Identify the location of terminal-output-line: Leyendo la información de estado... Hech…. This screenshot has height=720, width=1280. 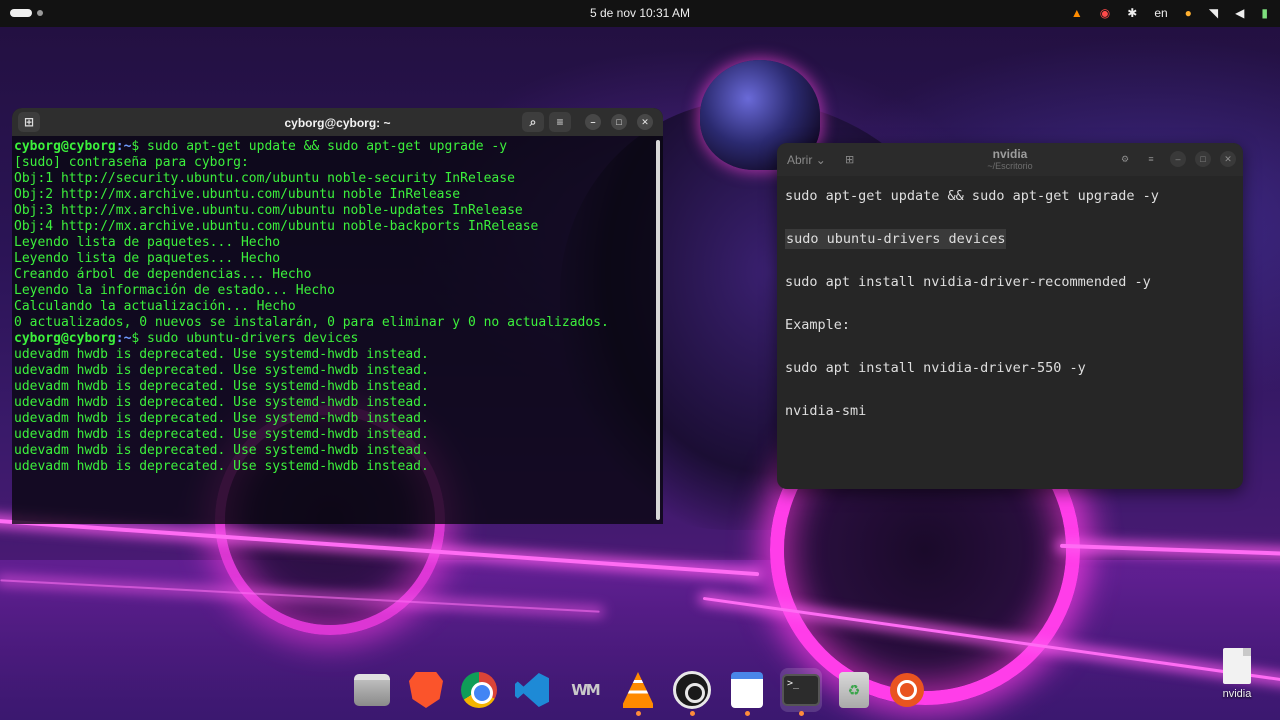
(174, 290).